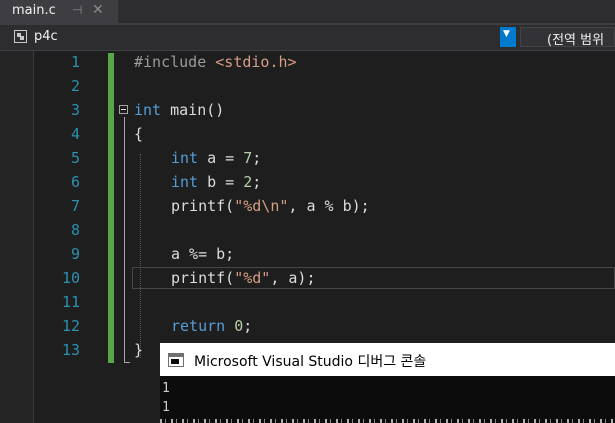 This screenshot has height=423, width=615. Describe the element at coordinates (252, 278) in the screenshot. I see `string-literal: "%d"` at that location.